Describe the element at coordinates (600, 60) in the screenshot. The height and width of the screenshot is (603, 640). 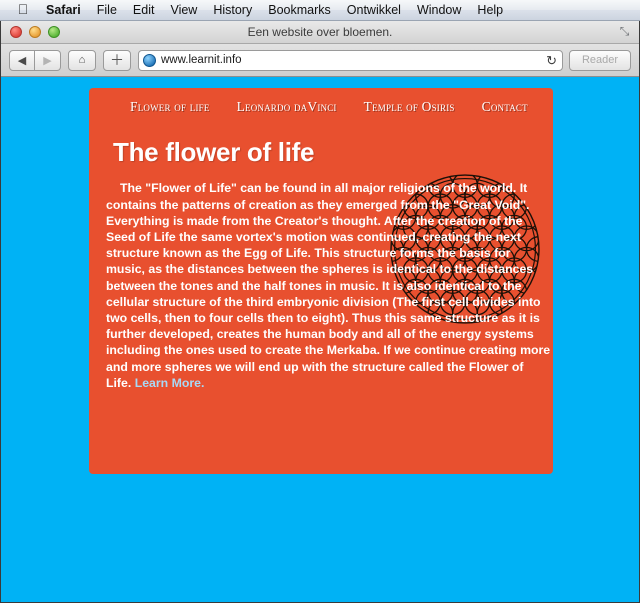
I see `reader-button: Reader` at that location.